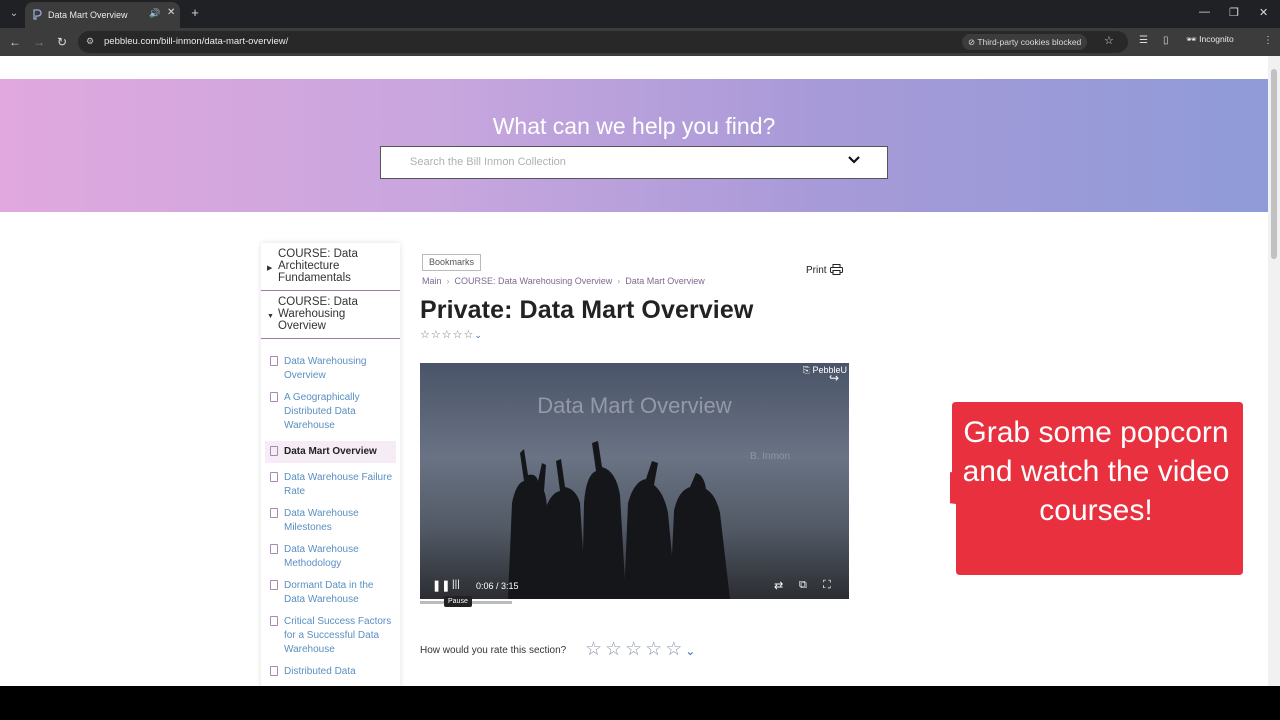  I want to click on lesson-label: Distributed Data, so click(320, 671).